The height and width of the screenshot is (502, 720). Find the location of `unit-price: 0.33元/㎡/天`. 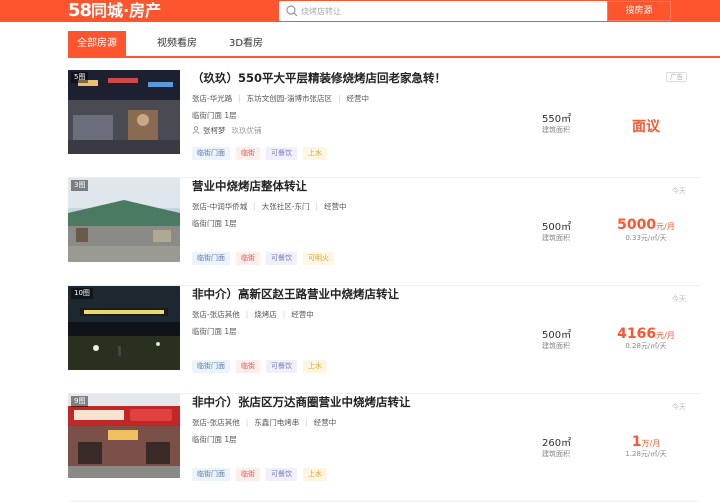

unit-price: 0.33元/㎡/天 is located at coordinates (646, 238).